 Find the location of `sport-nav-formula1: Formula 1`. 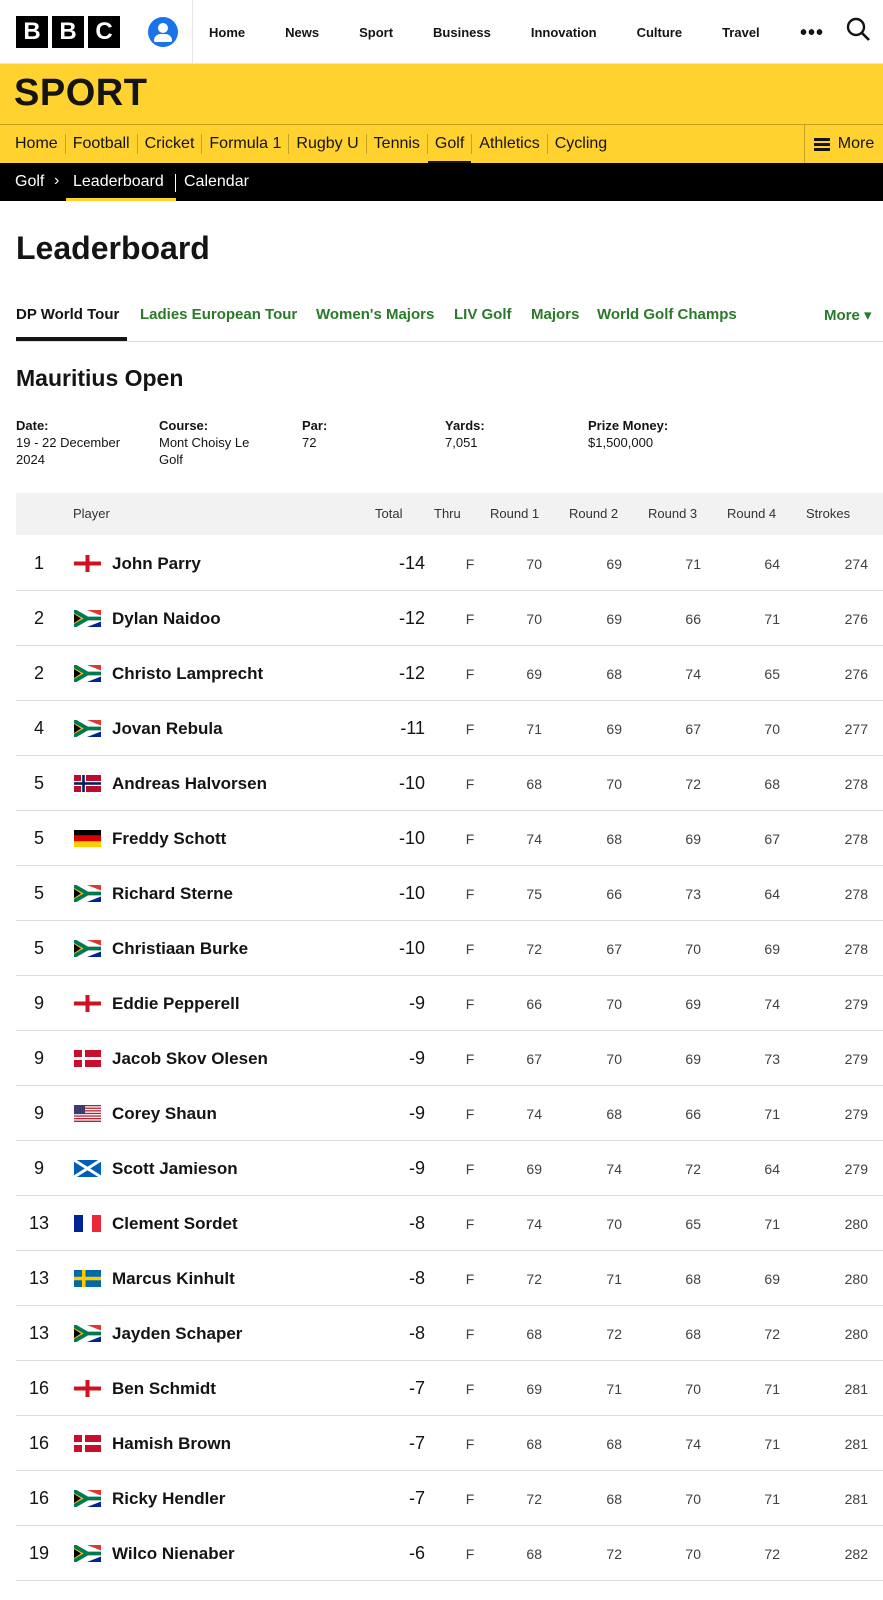

sport-nav-formula1: Formula 1 is located at coordinates (246, 144).